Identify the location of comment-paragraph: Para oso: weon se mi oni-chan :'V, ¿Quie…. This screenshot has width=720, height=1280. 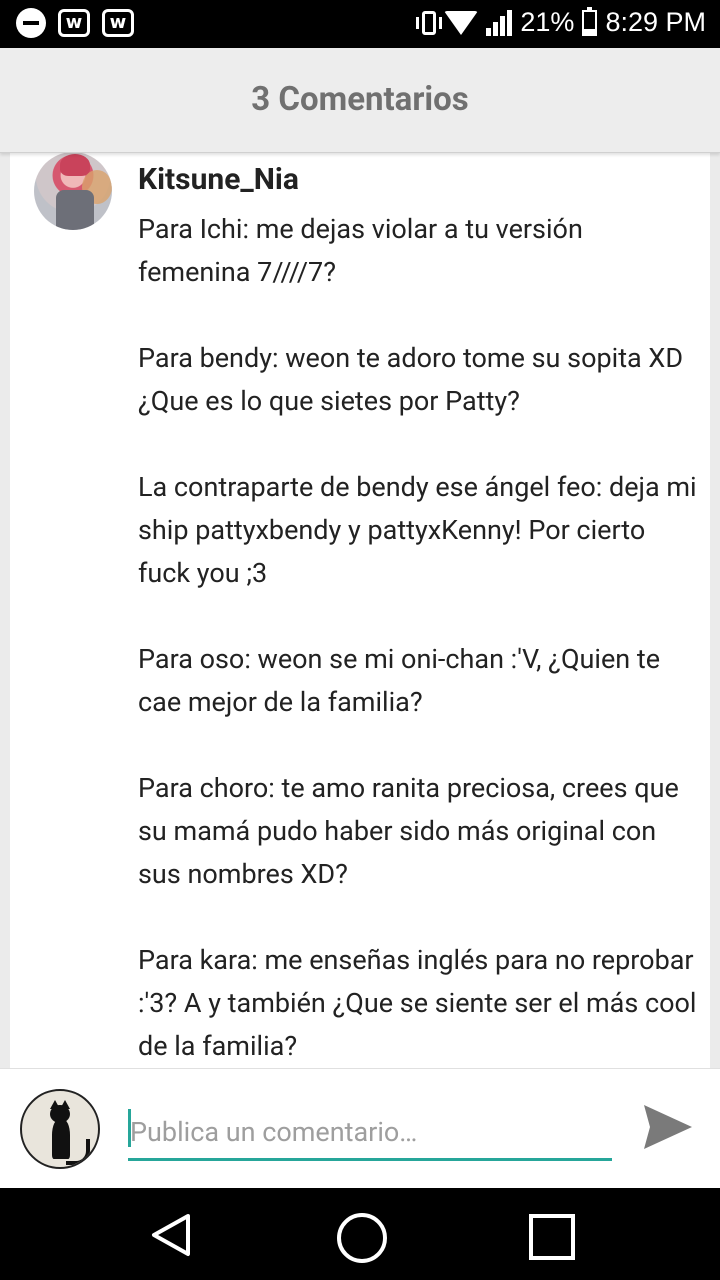
(399, 680).